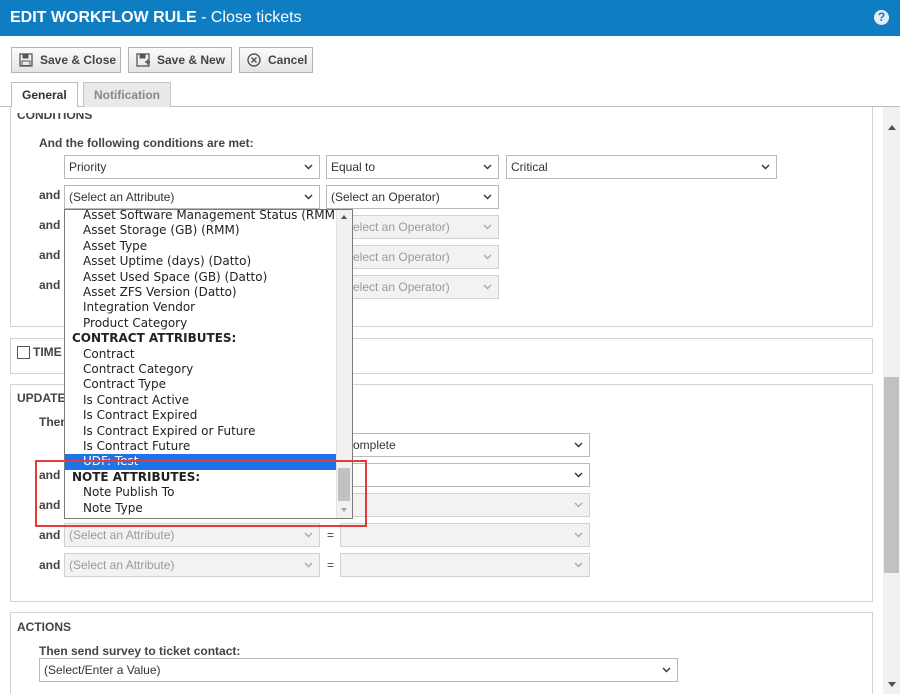 The image size is (900, 694). I want to click on update-value-select-1: omplete, so click(465, 445).